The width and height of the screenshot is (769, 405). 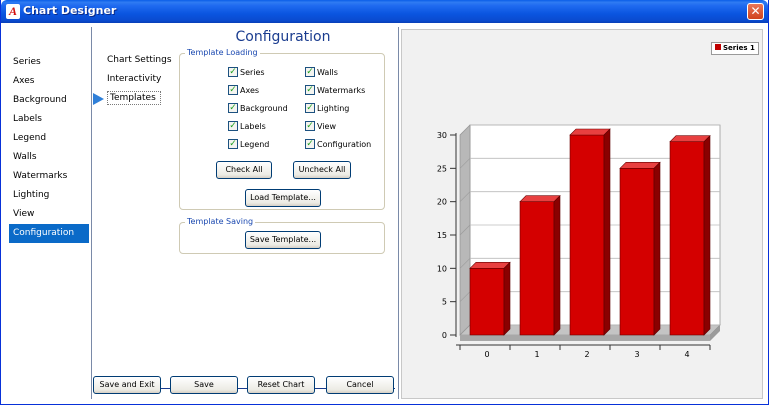 I want to click on checkbox-lighting: ✓ Lighting, so click(x=327, y=109).